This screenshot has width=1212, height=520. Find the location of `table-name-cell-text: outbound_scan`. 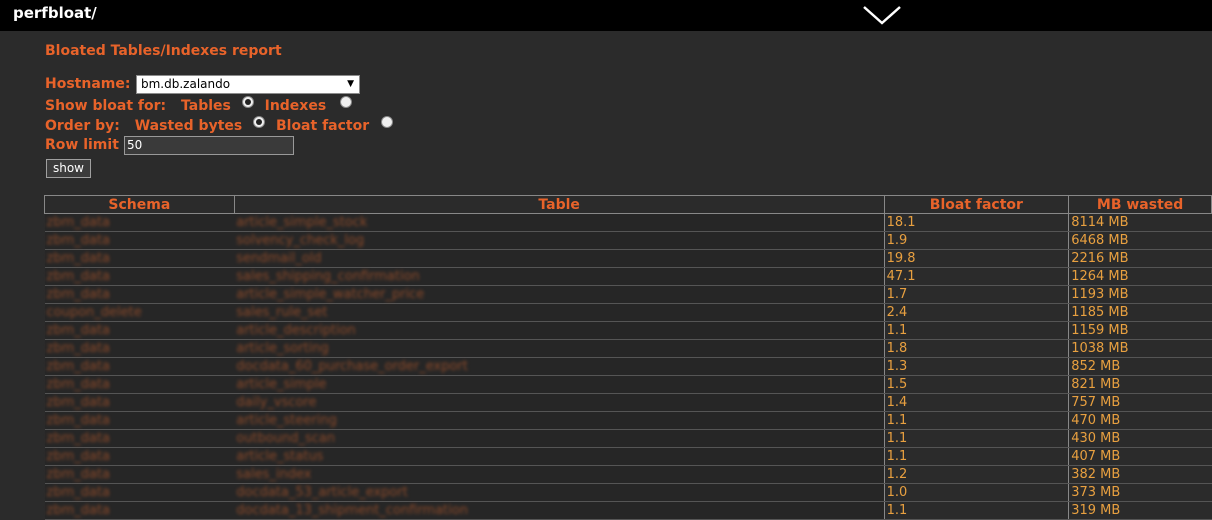

table-name-cell-text: outbound_scan is located at coordinates (286, 438).